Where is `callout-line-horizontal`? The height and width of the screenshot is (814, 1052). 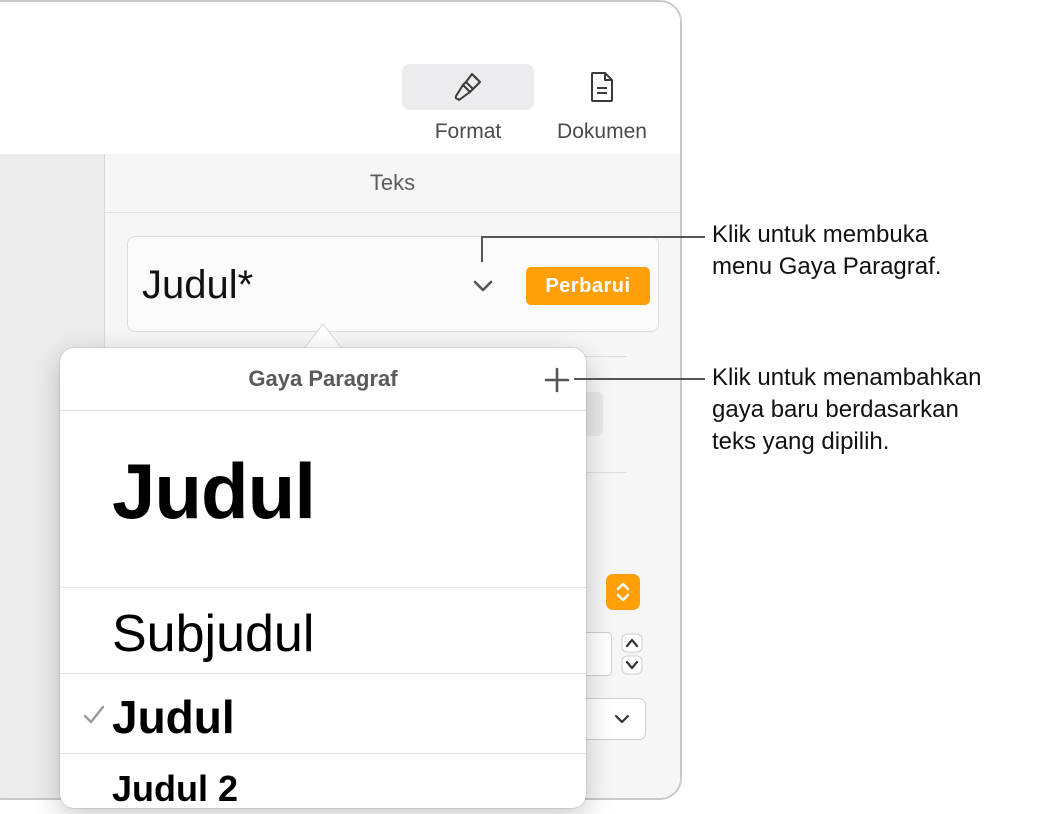
callout-line-horizontal is located at coordinates (593, 237).